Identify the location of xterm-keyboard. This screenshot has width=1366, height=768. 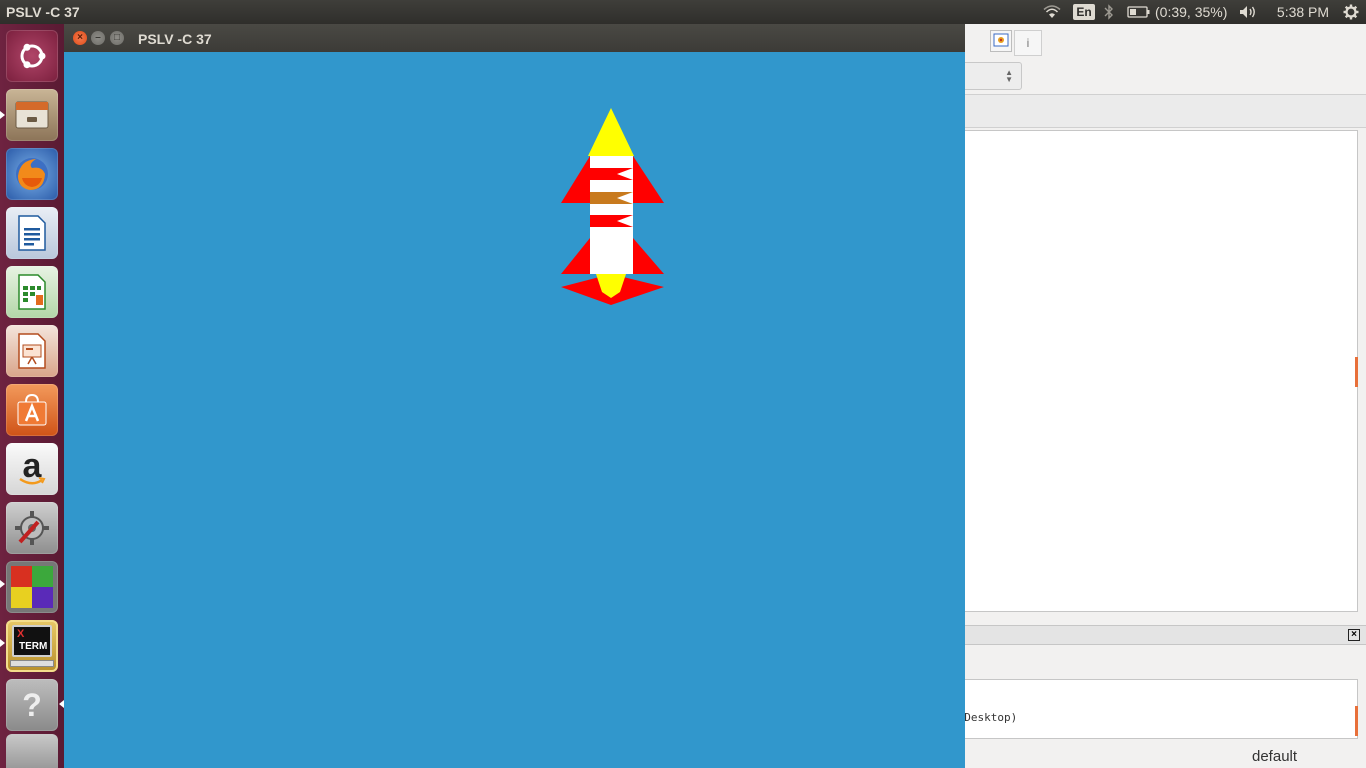
(32, 663).